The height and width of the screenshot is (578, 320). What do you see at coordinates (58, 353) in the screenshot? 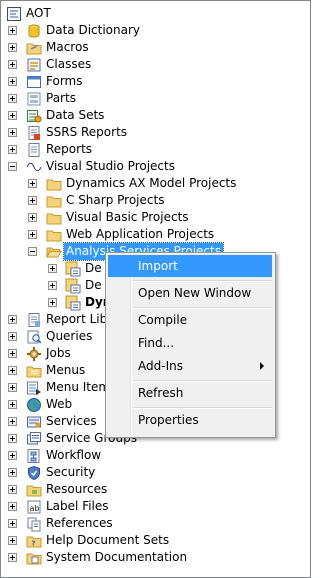
I see `tree-node-label: Jobs` at bounding box center [58, 353].